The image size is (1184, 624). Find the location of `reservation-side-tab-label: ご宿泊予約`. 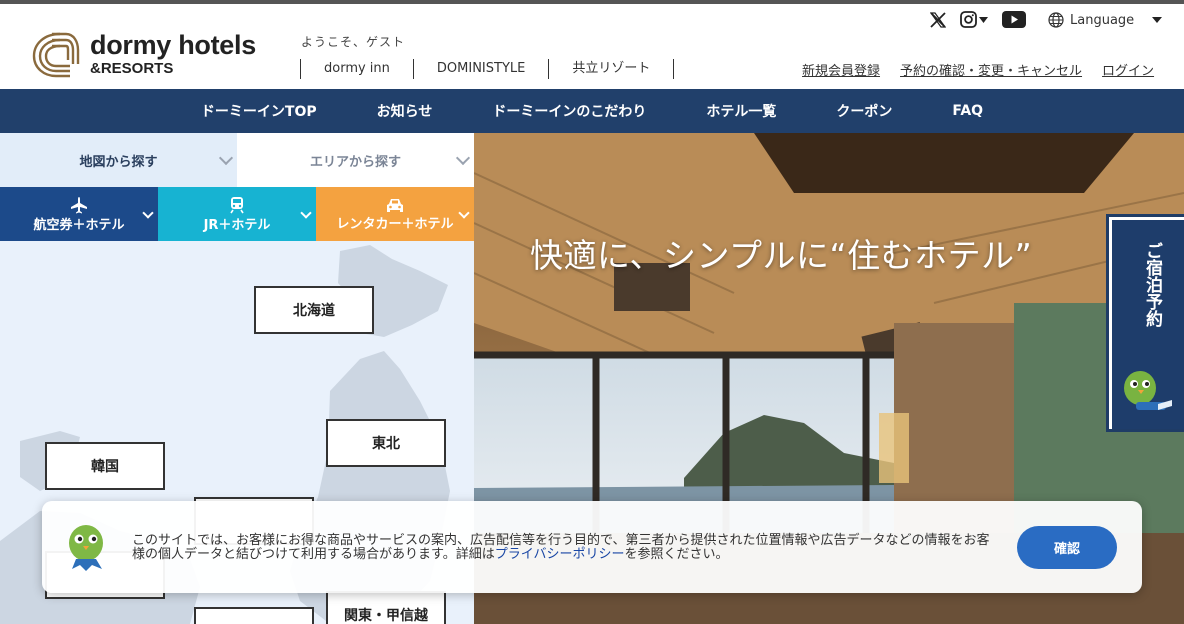

reservation-side-tab-label: ご宿泊予約 is located at coordinates (1152, 284).